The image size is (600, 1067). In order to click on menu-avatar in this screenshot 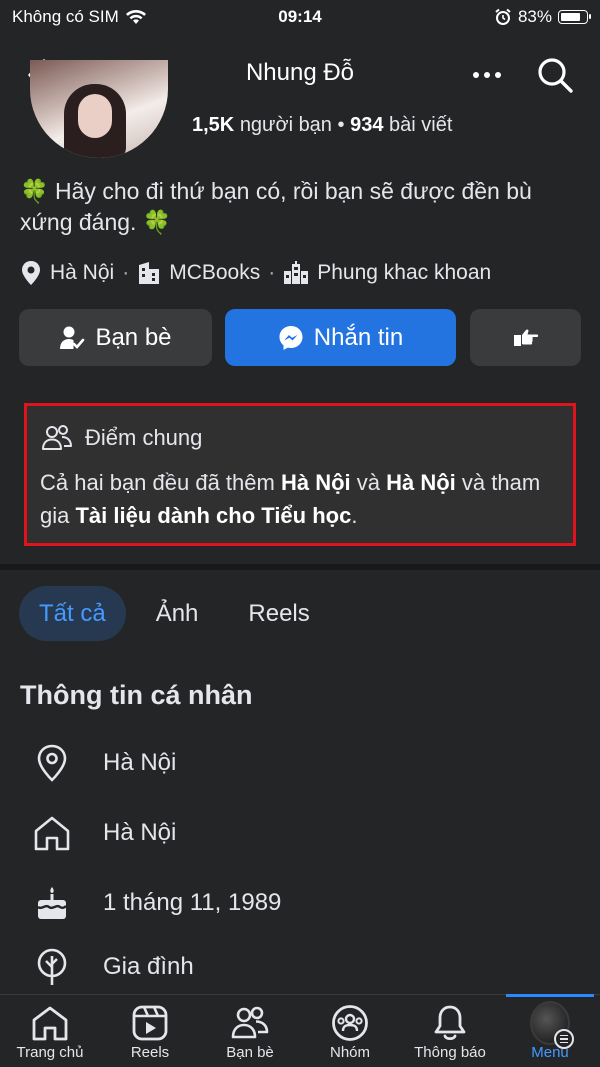, I will do `click(552, 1025)`.